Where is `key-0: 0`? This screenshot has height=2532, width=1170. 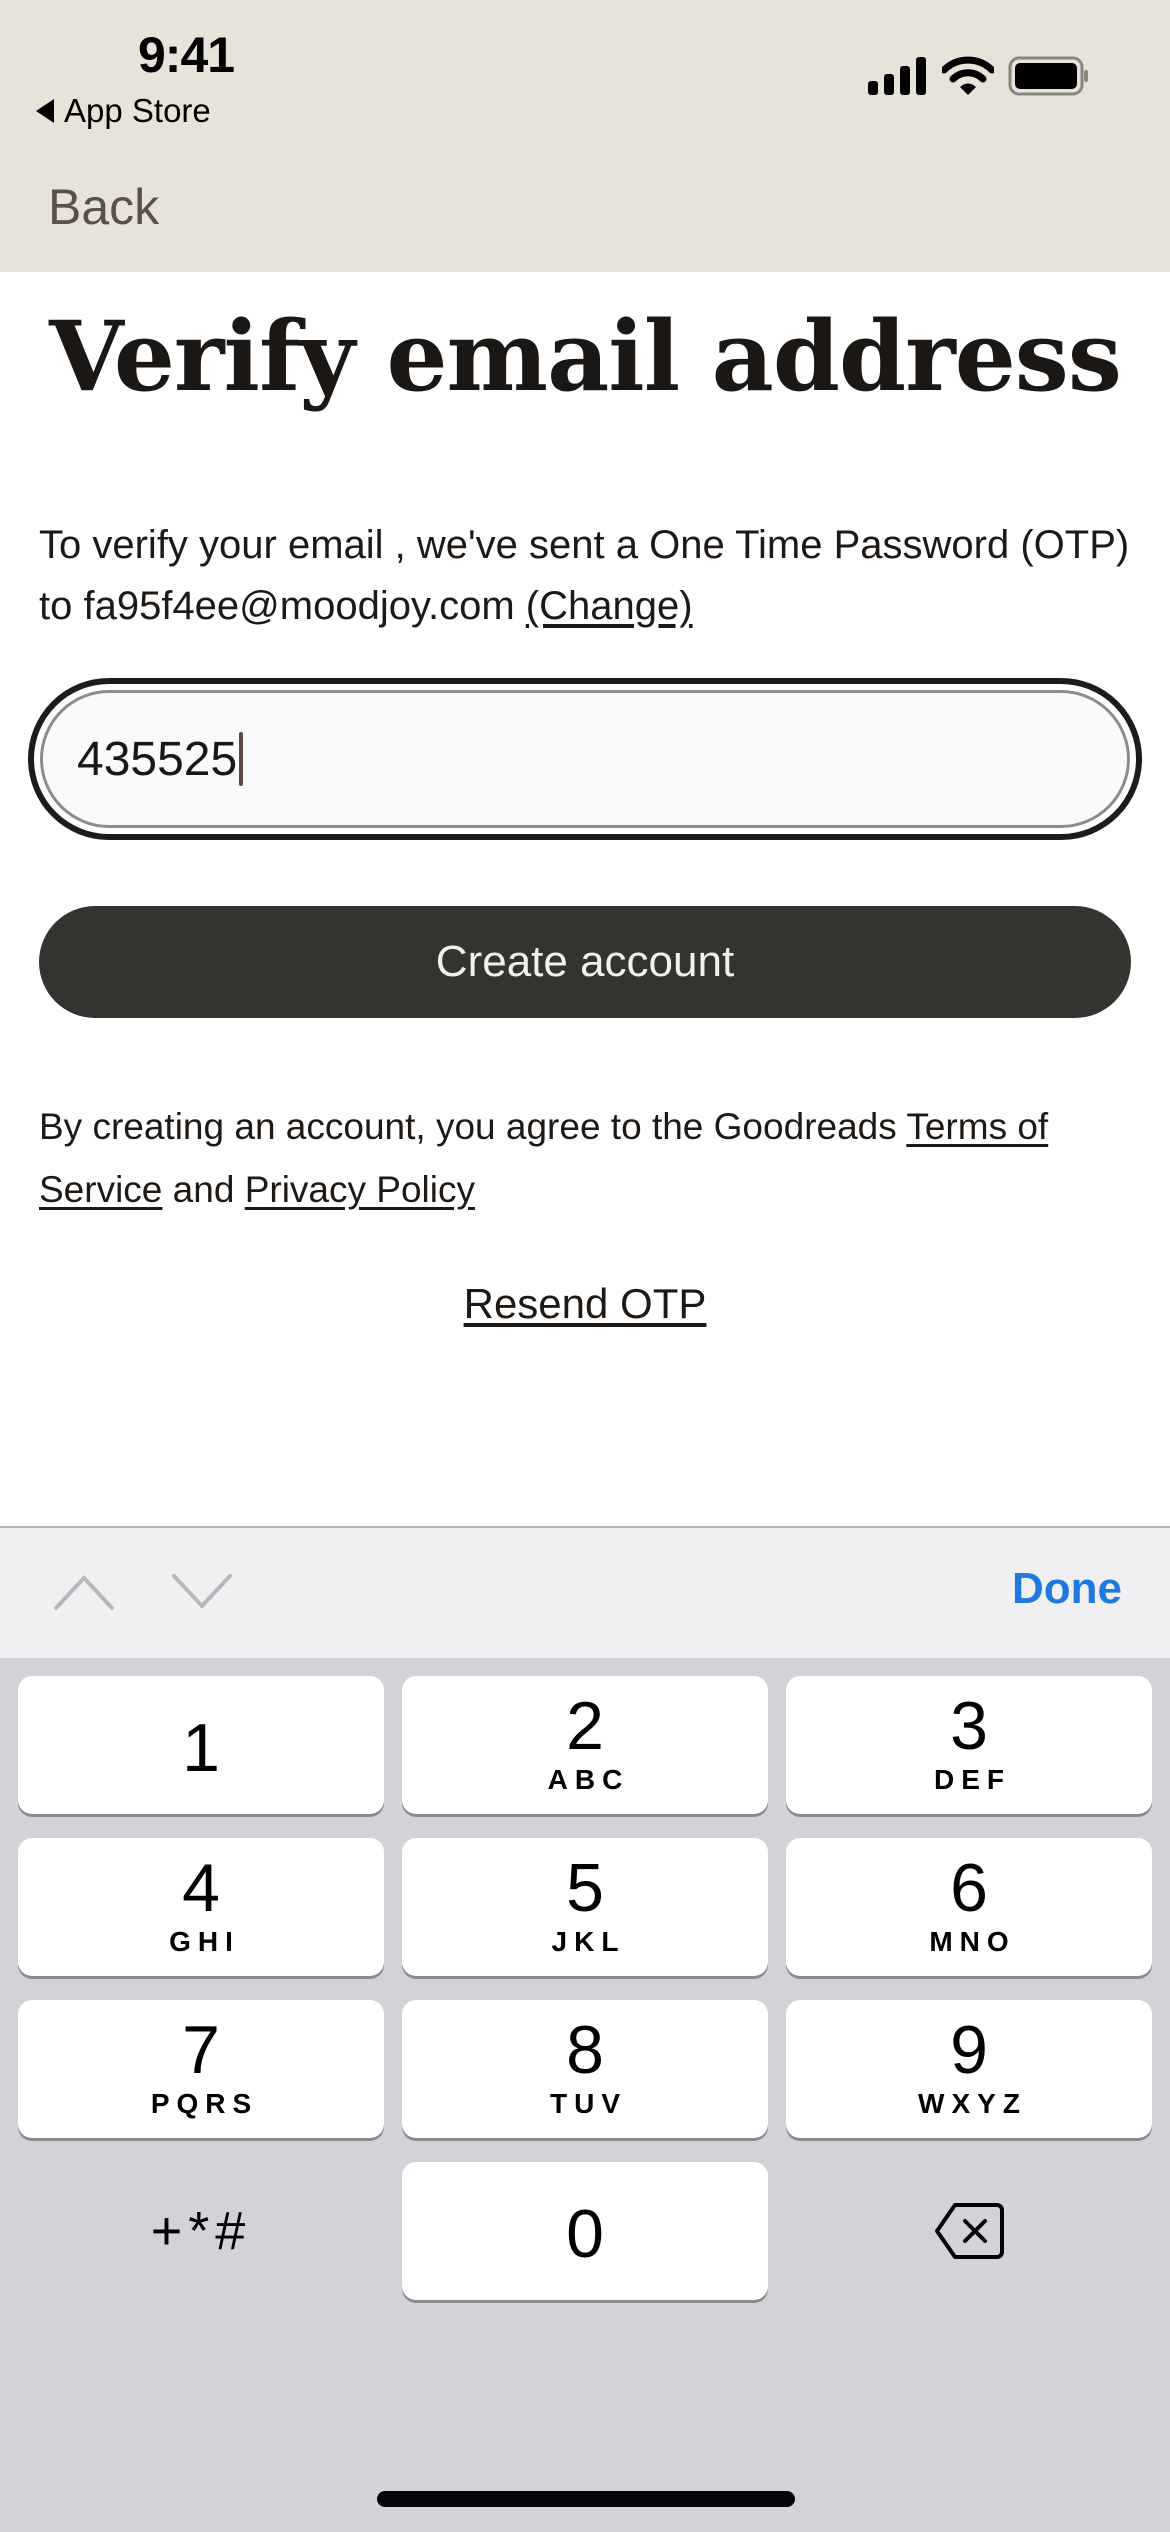 key-0: 0 is located at coordinates (585, 2231).